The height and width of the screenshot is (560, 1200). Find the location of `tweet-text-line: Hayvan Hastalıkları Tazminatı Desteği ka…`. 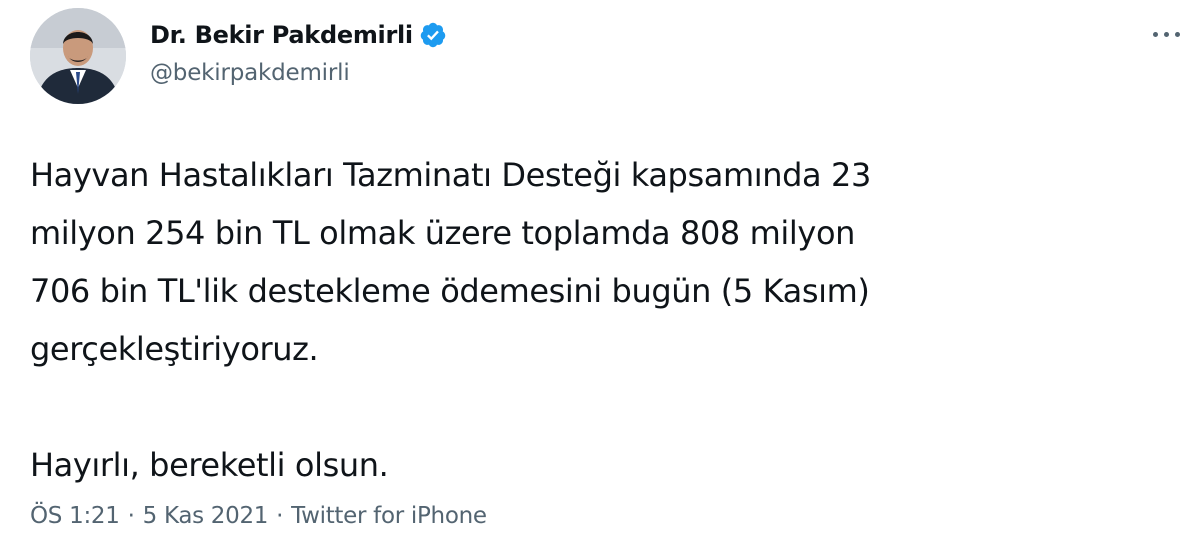

tweet-text-line: Hayvan Hastalıkları Tazminatı Desteği ka… is located at coordinates (450, 175).